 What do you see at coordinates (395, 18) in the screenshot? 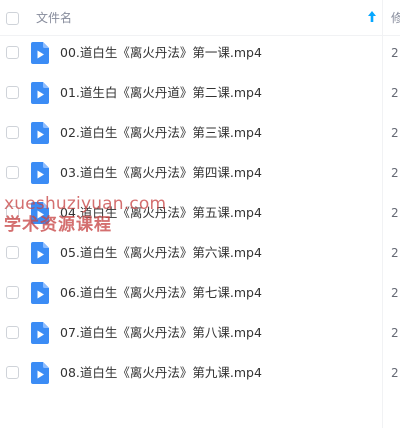
I see `column-header-modified: 修` at bounding box center [395, 18].